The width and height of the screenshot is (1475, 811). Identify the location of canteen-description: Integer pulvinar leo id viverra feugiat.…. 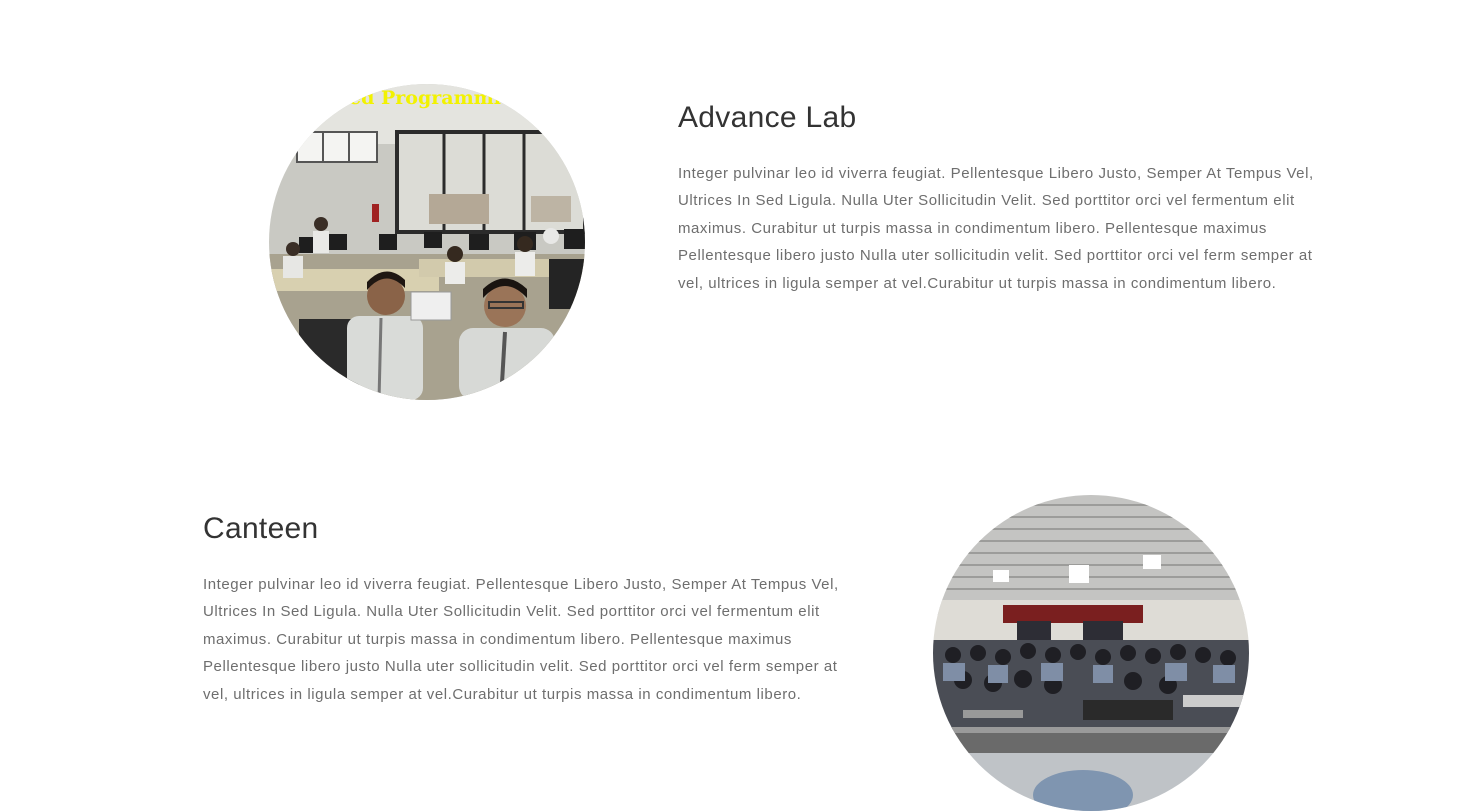
(521, 639).